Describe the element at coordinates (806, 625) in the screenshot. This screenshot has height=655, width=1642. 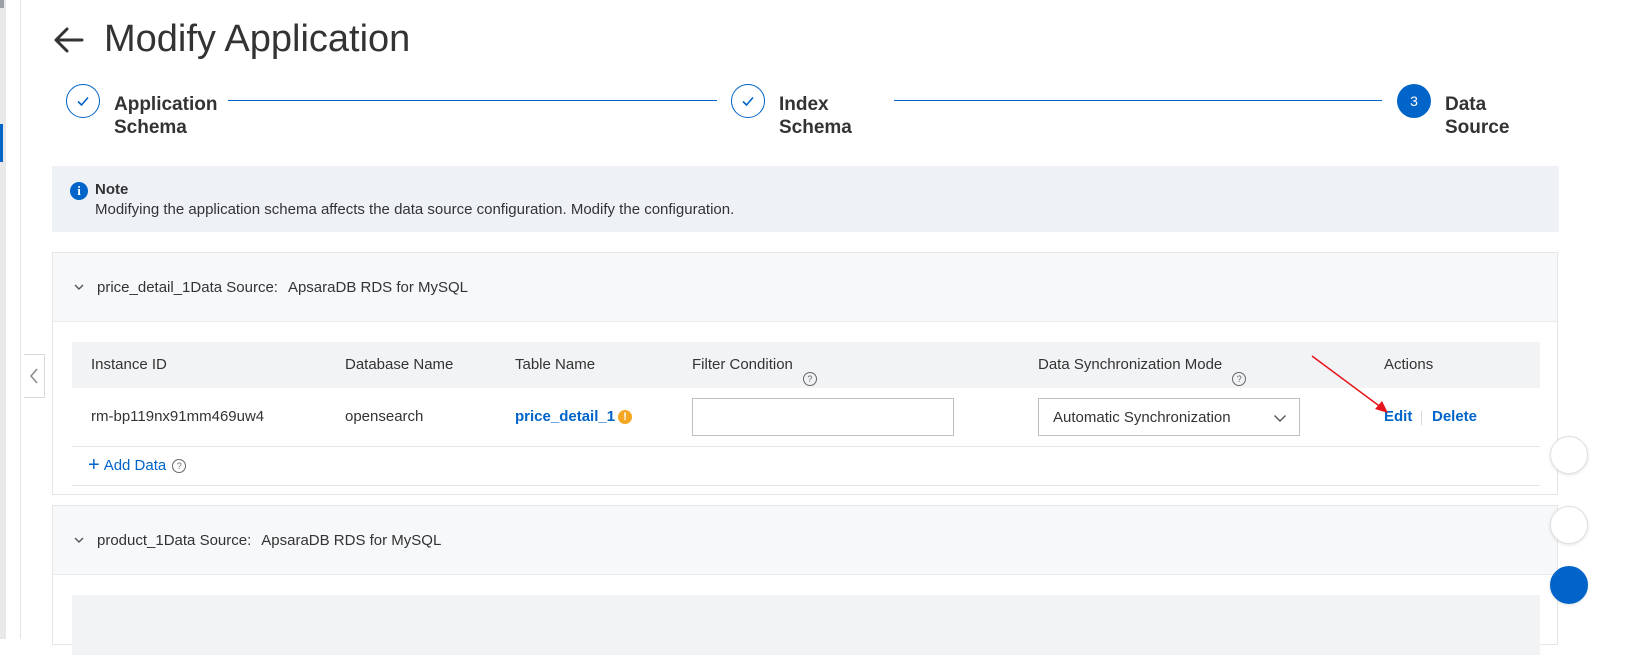
I see `table-header` at that location.